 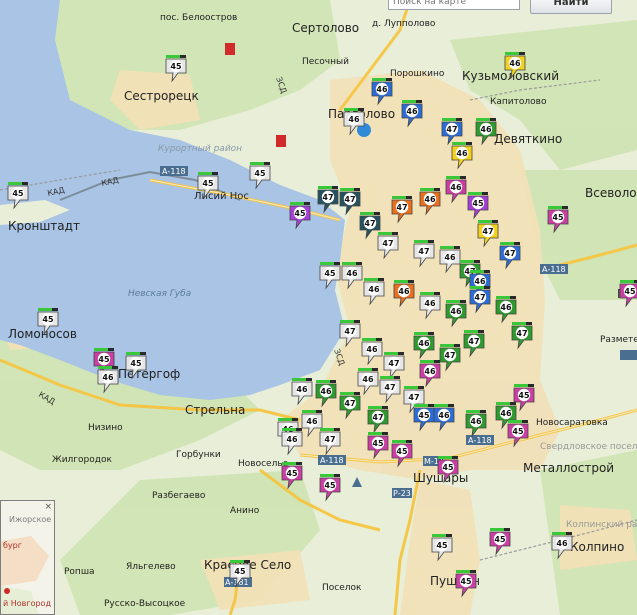 I want to click on place-label: Порошкино, so click(x=417, y=74).